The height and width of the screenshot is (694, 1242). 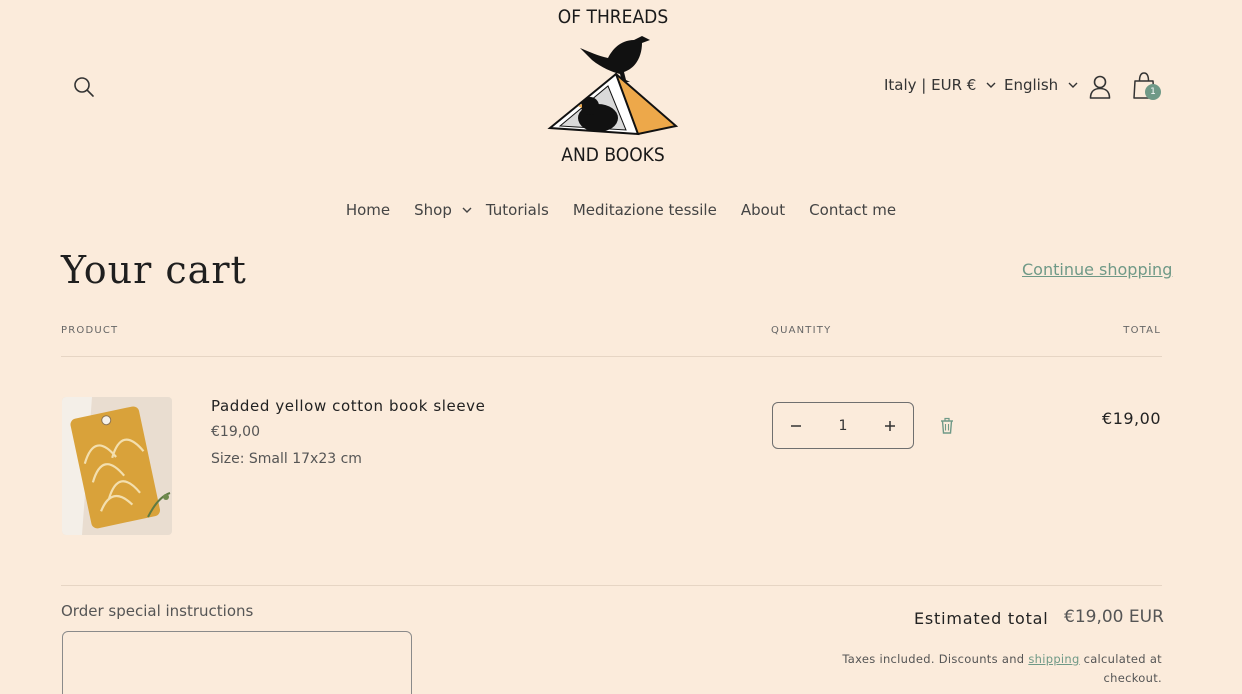 What do you see at coordinates (235, 432) in the screenshot?
I see `product-unit-price: €19,00` at bounding box center [235, 432].